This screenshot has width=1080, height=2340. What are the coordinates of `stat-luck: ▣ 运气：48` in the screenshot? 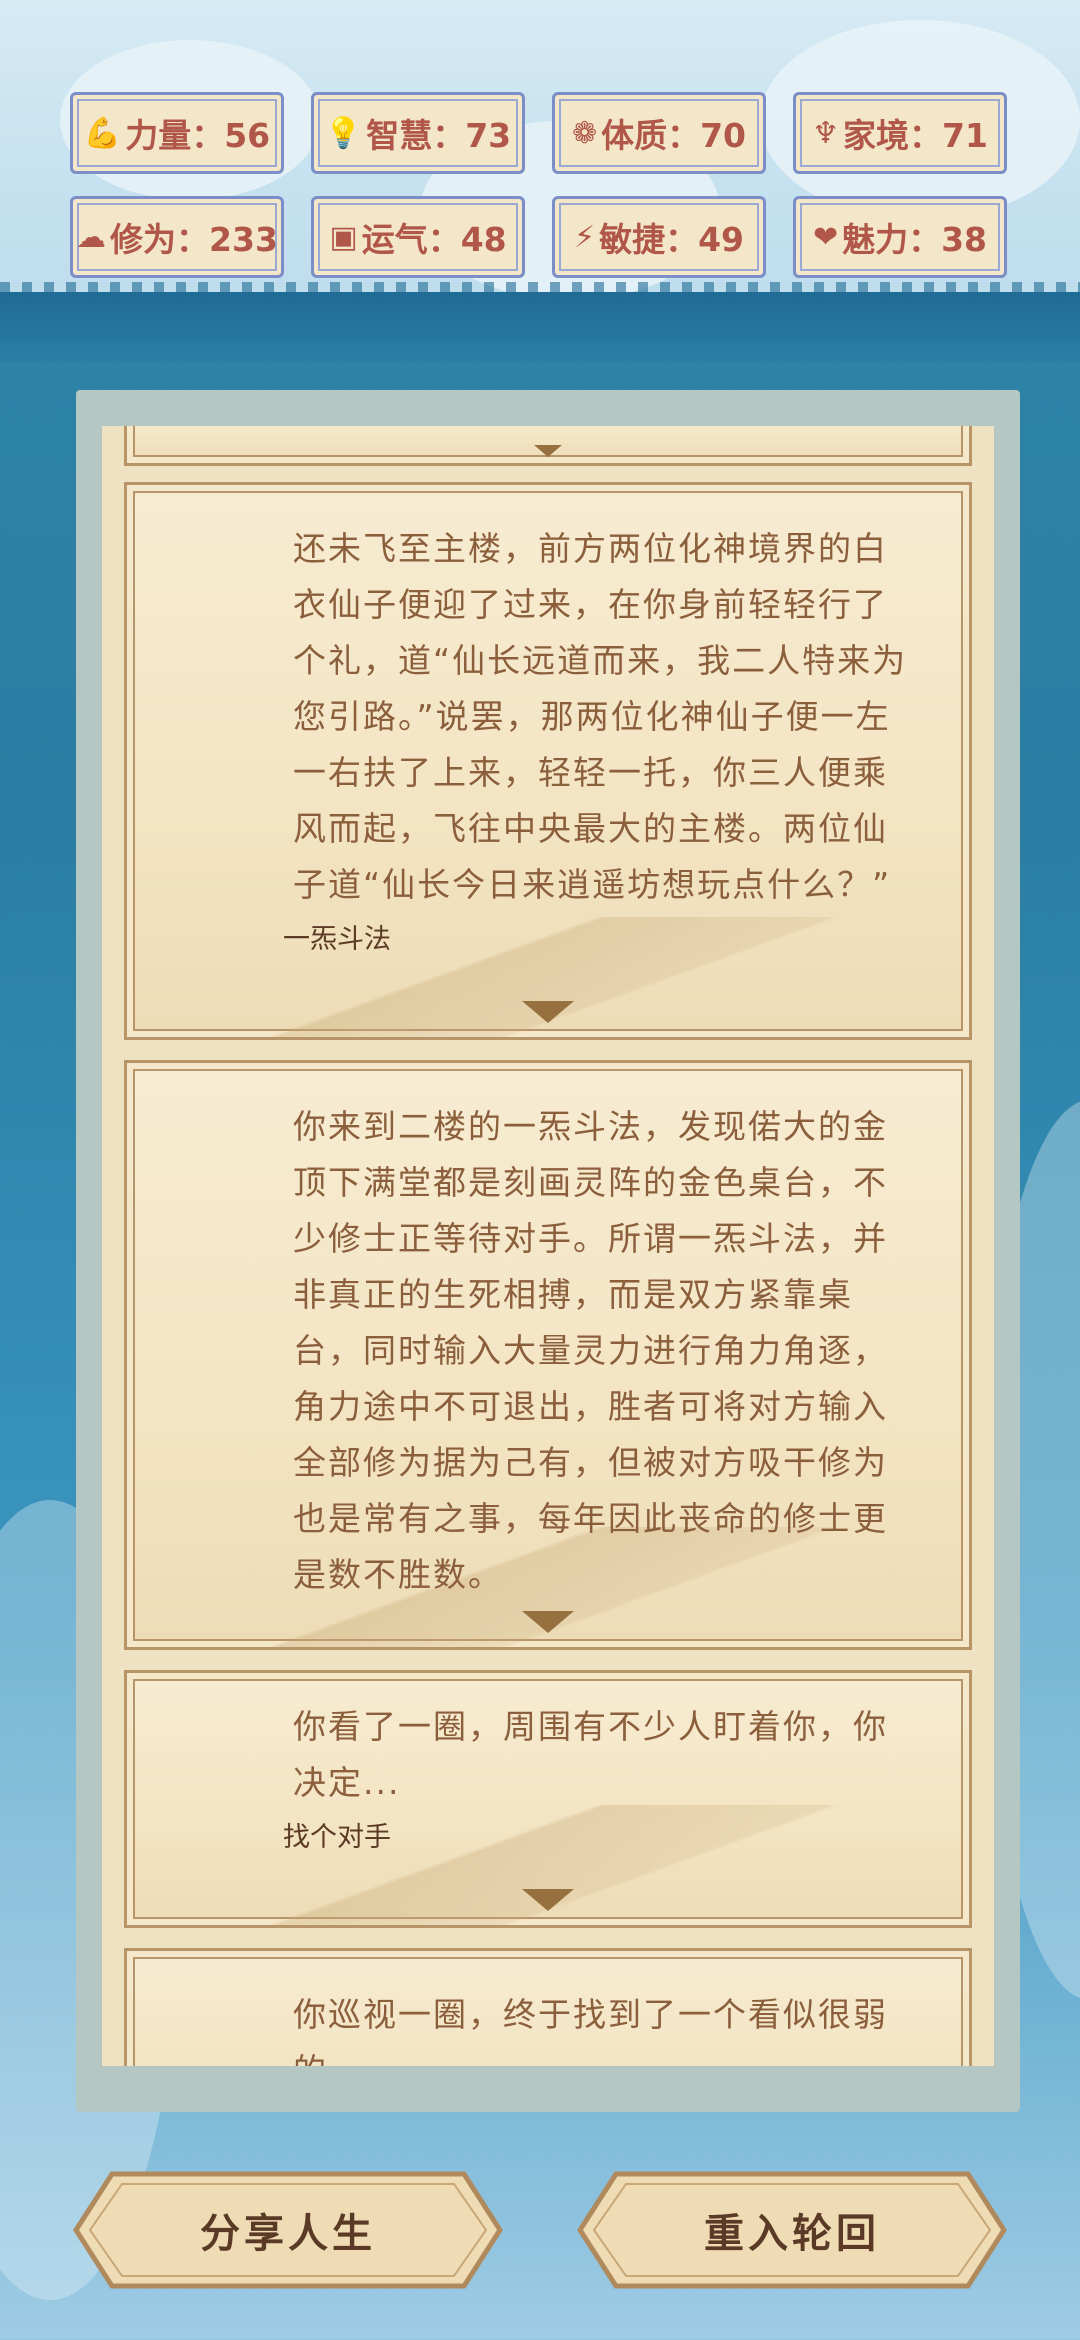 It's located at (418, 237).